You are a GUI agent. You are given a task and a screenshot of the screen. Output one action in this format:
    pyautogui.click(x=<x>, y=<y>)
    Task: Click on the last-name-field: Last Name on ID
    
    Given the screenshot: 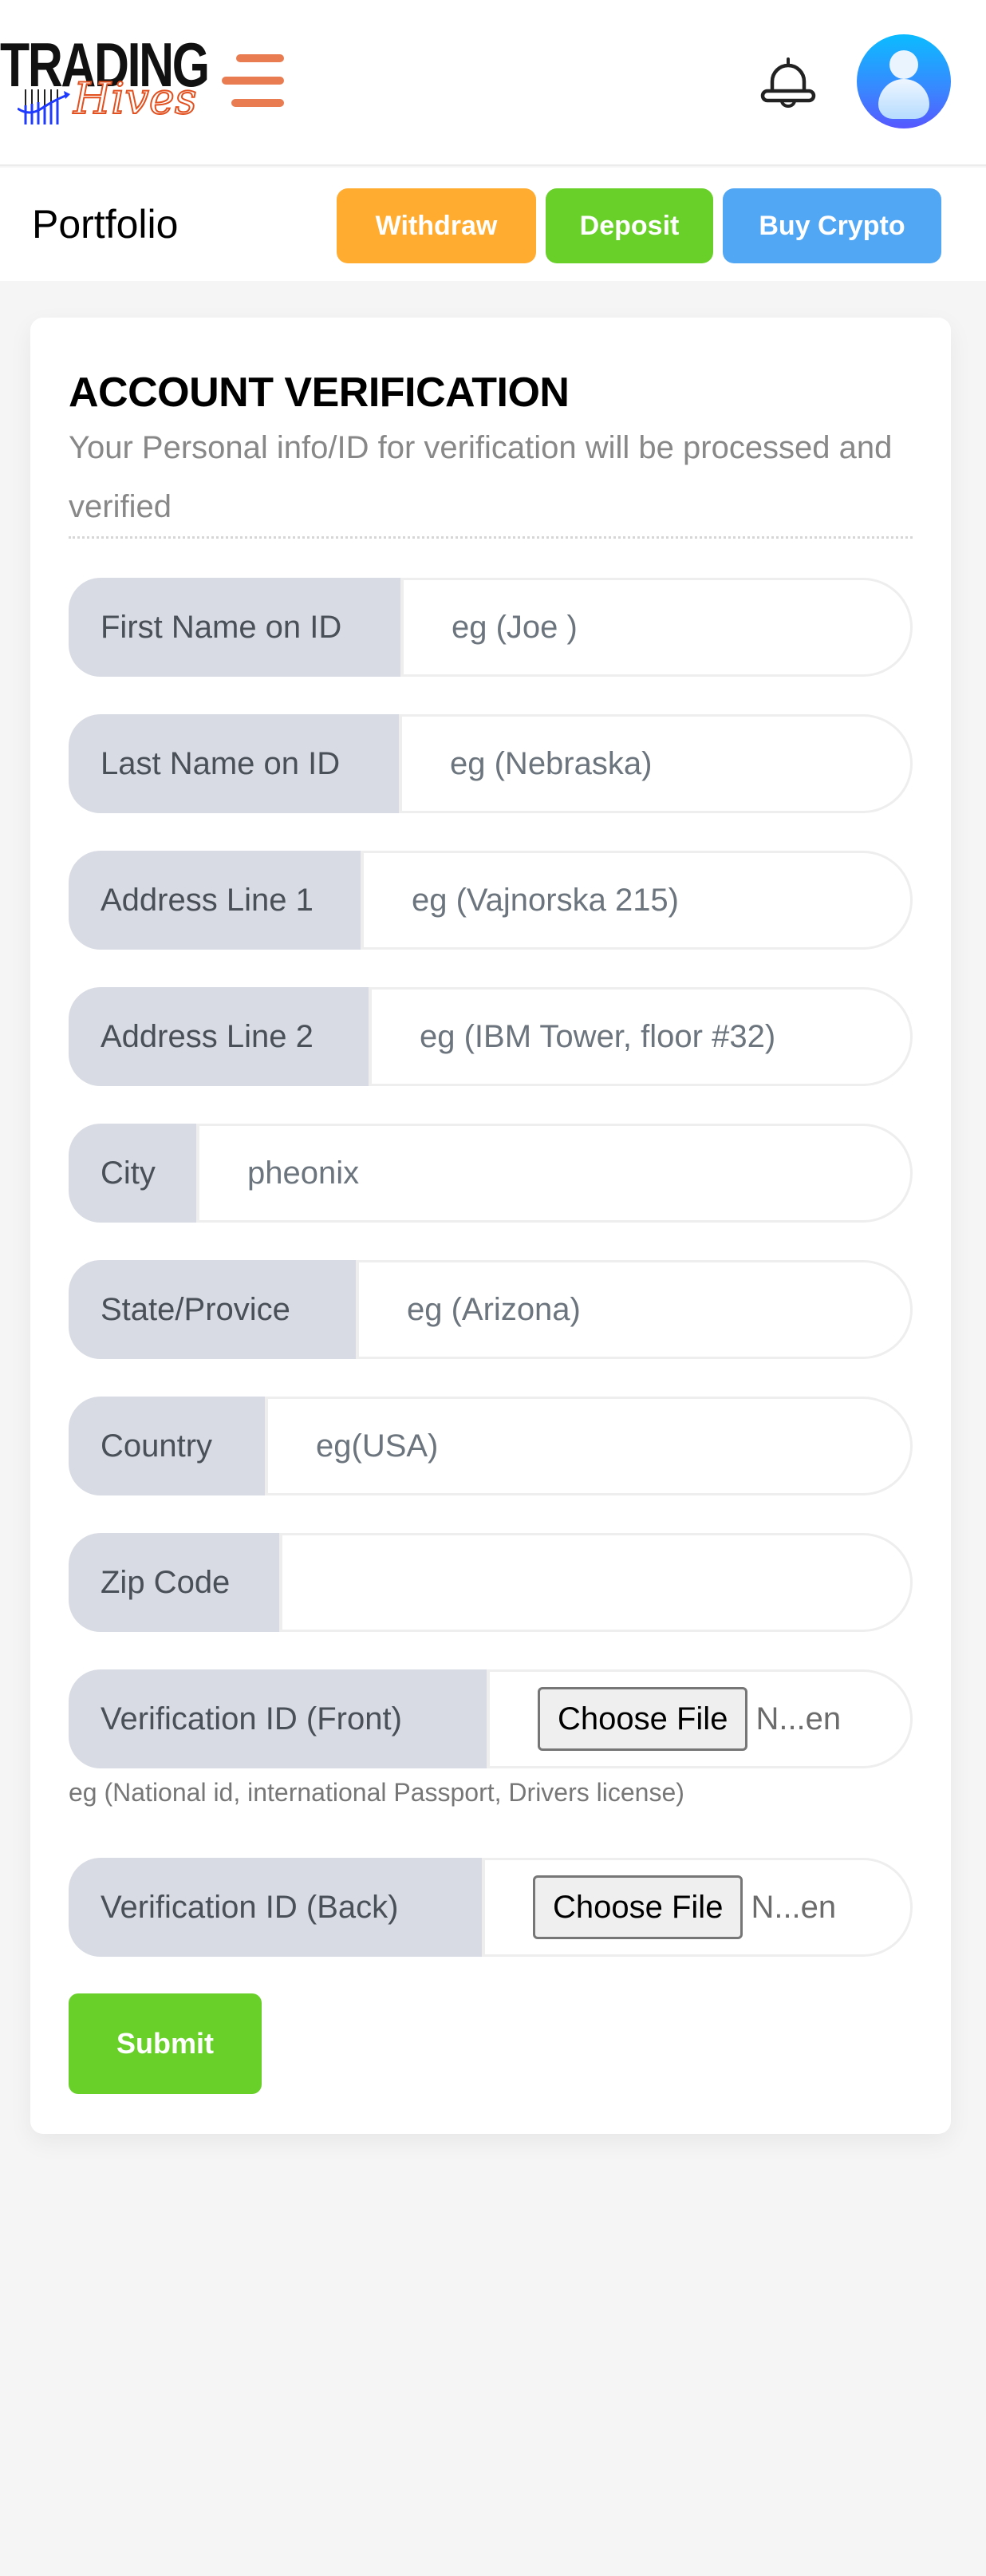 What is the action you would take?
    pyautogui.click(x=491, y=763)
    